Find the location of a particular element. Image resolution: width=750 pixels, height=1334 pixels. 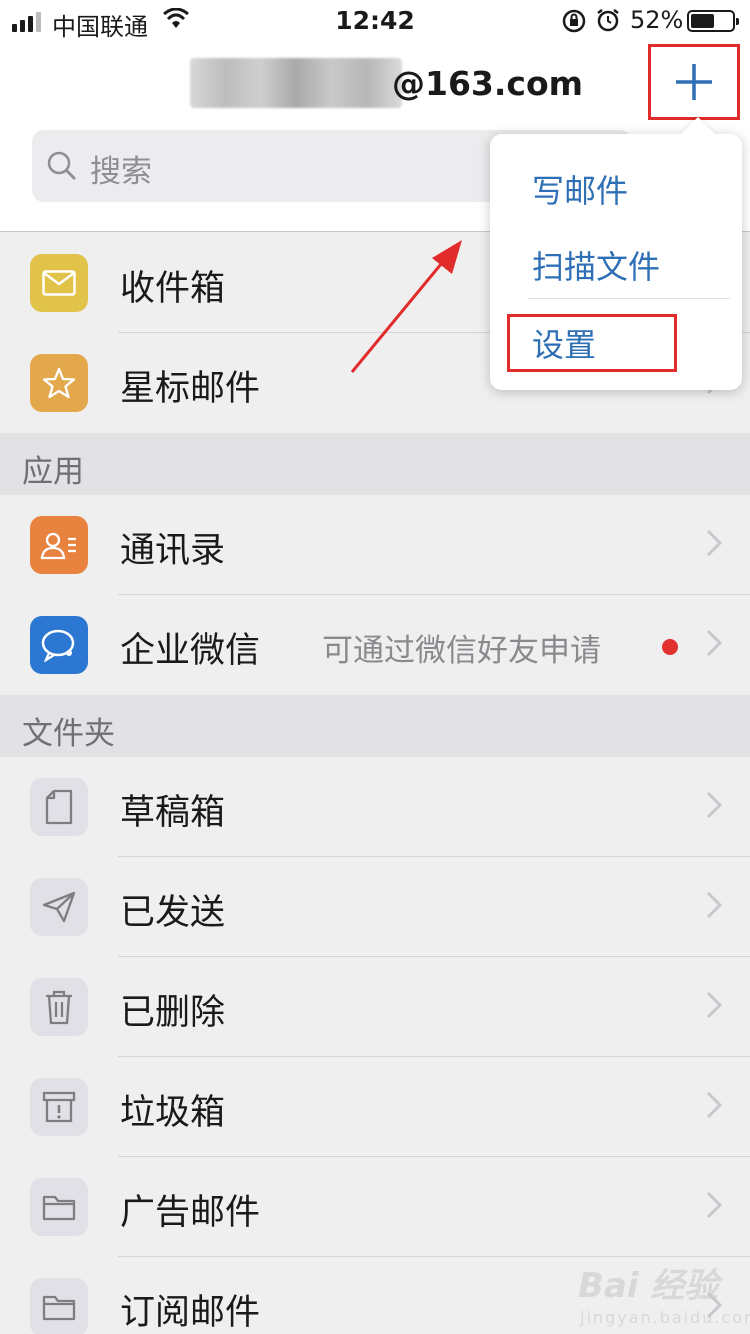

section-header-apps: 应用 is located at coordinates (375, 464).